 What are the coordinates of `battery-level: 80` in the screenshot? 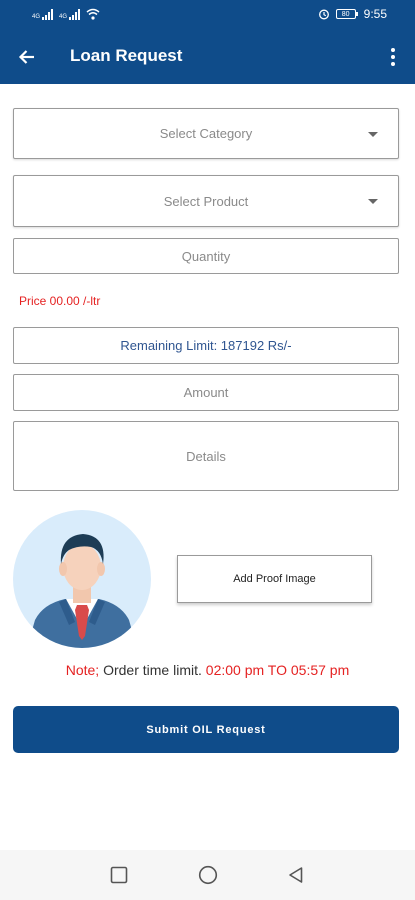 It's located at (345, 14).